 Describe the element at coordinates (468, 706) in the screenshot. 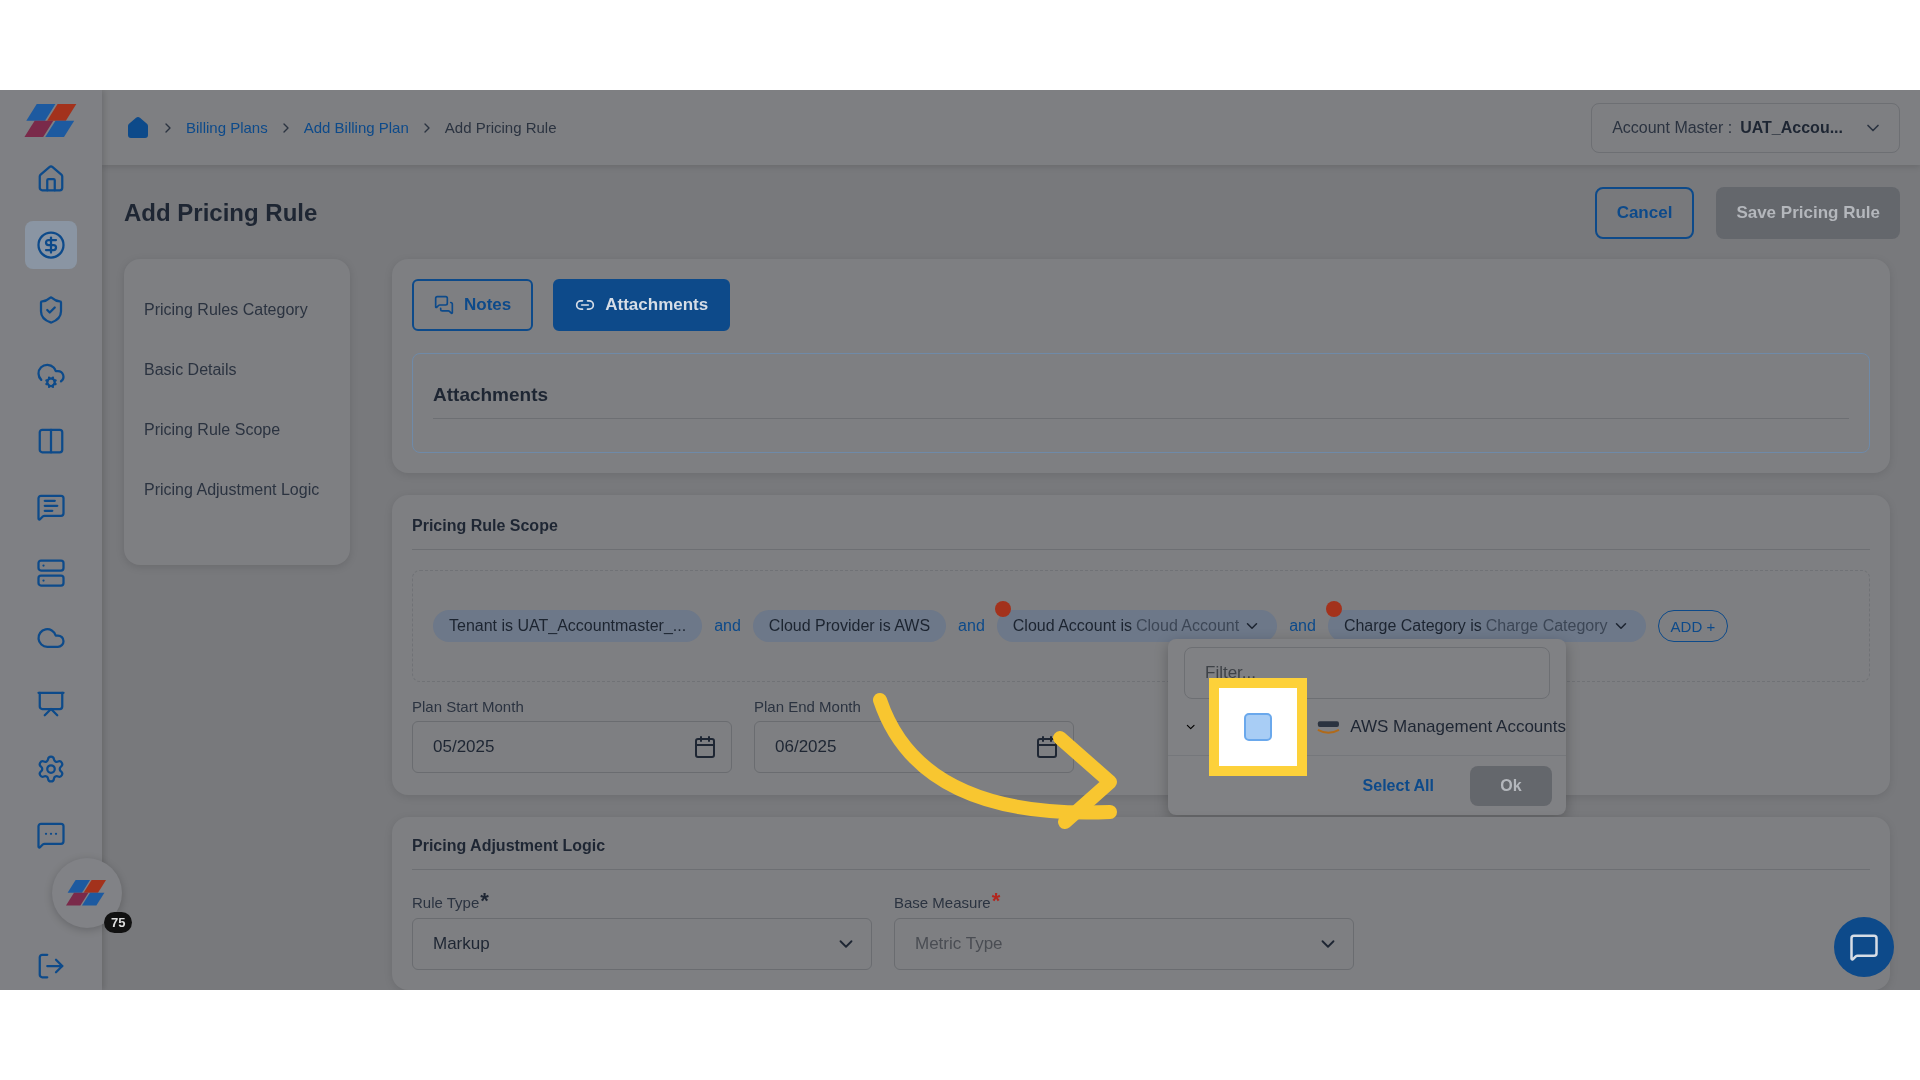

I see `field-label: Plan Start Month` at that location.